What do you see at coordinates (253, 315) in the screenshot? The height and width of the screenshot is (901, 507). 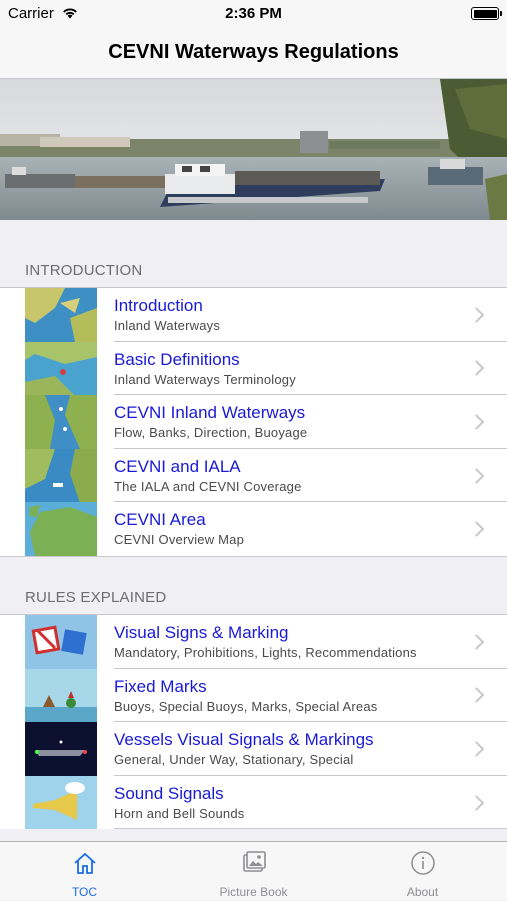 I see `list-item-introduction: Introduction Inland Waterways` at bounding box center [253, 315].